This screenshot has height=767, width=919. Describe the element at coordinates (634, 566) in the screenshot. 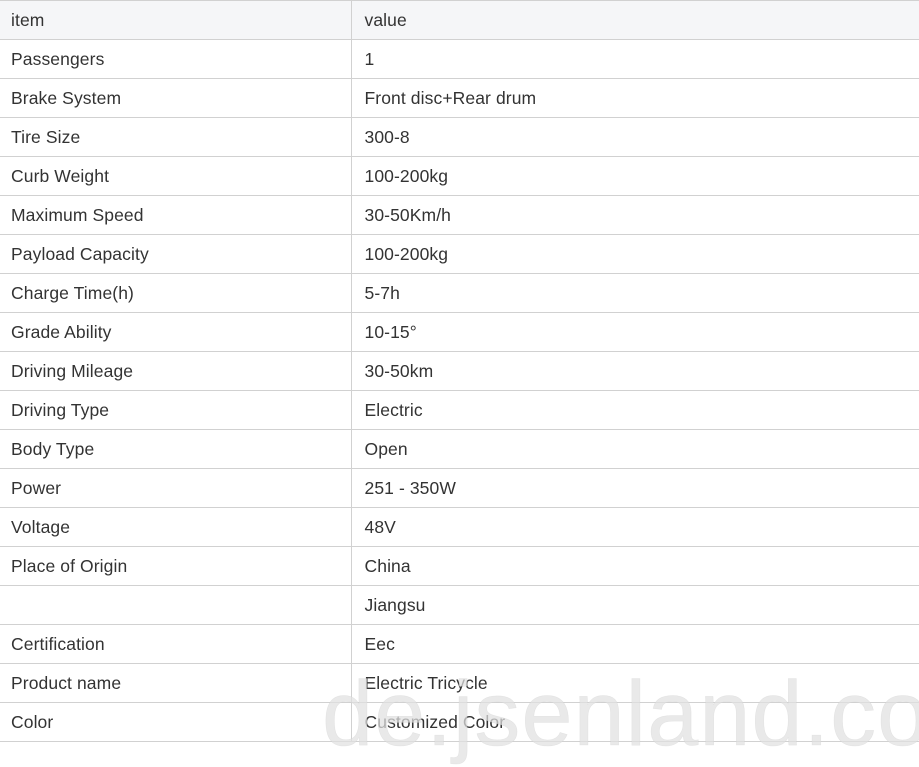

I see `value-cell: China` at that location.